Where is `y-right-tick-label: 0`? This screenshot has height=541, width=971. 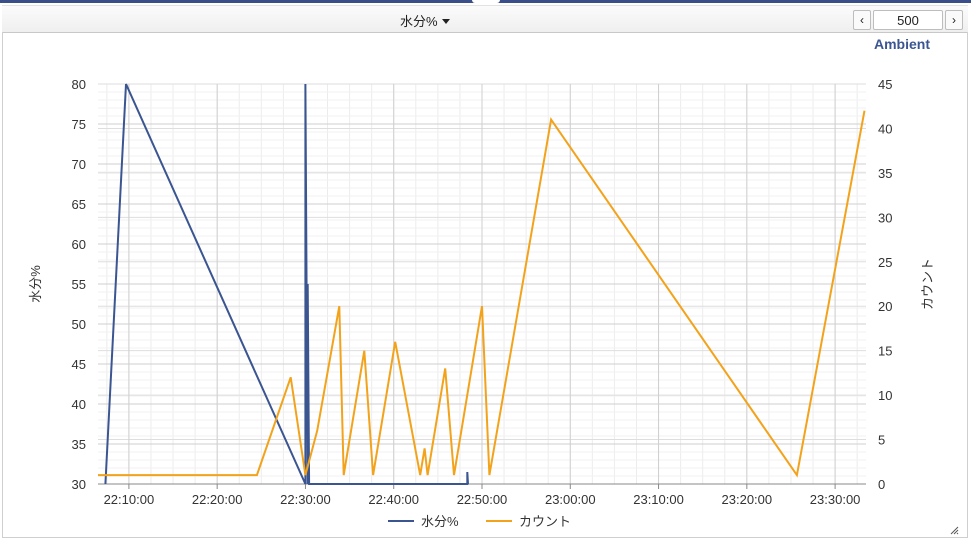
y-right-tick-label: 0 is located at coordinates (881, 484).